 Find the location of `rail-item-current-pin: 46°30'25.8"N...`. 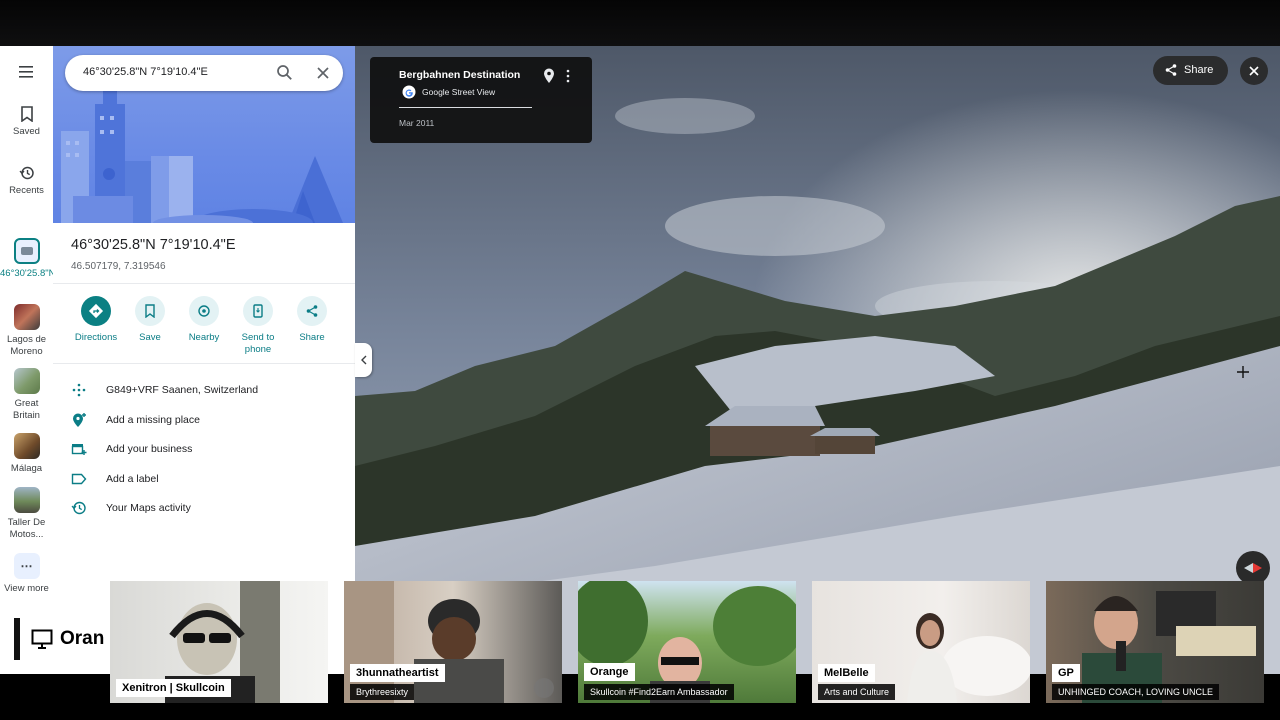

rail-item-current-pin: 46°30'25.8"N... is located at coordinates (31, 259).